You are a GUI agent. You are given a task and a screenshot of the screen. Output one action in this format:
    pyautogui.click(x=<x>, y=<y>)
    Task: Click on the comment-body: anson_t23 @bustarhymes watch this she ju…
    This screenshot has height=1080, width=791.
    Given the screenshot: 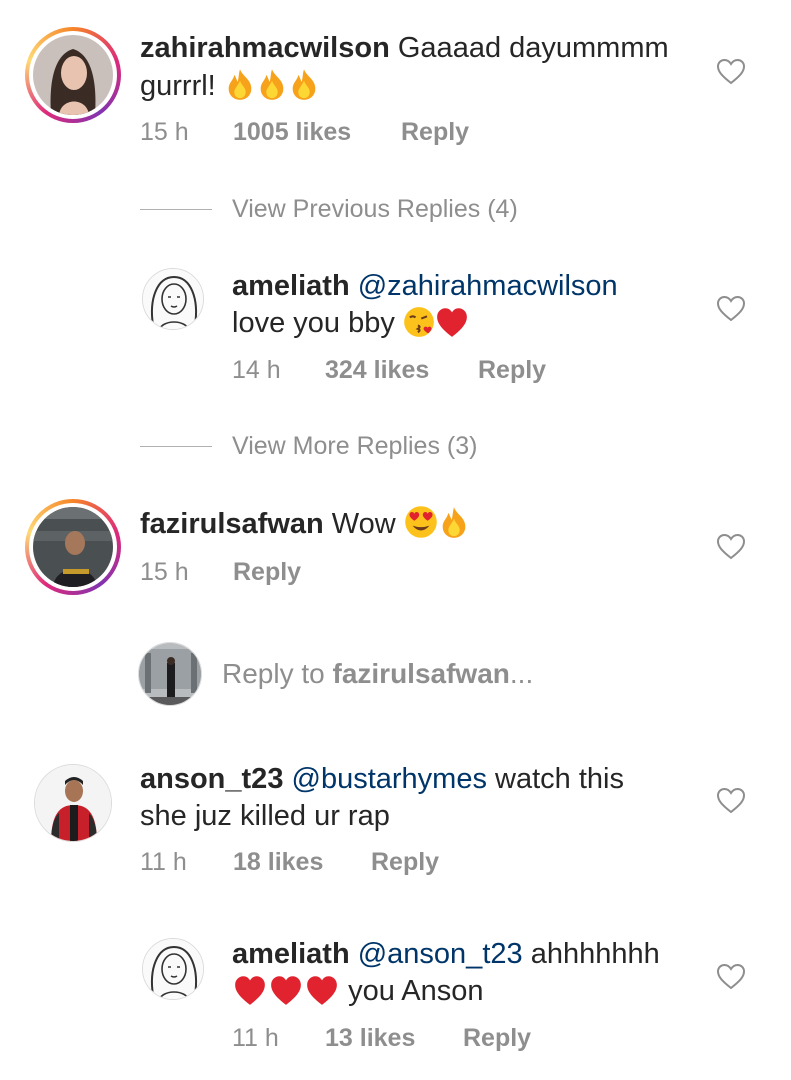 What is the action you would take?
    pyautogui.click(x=420, y=798)
    